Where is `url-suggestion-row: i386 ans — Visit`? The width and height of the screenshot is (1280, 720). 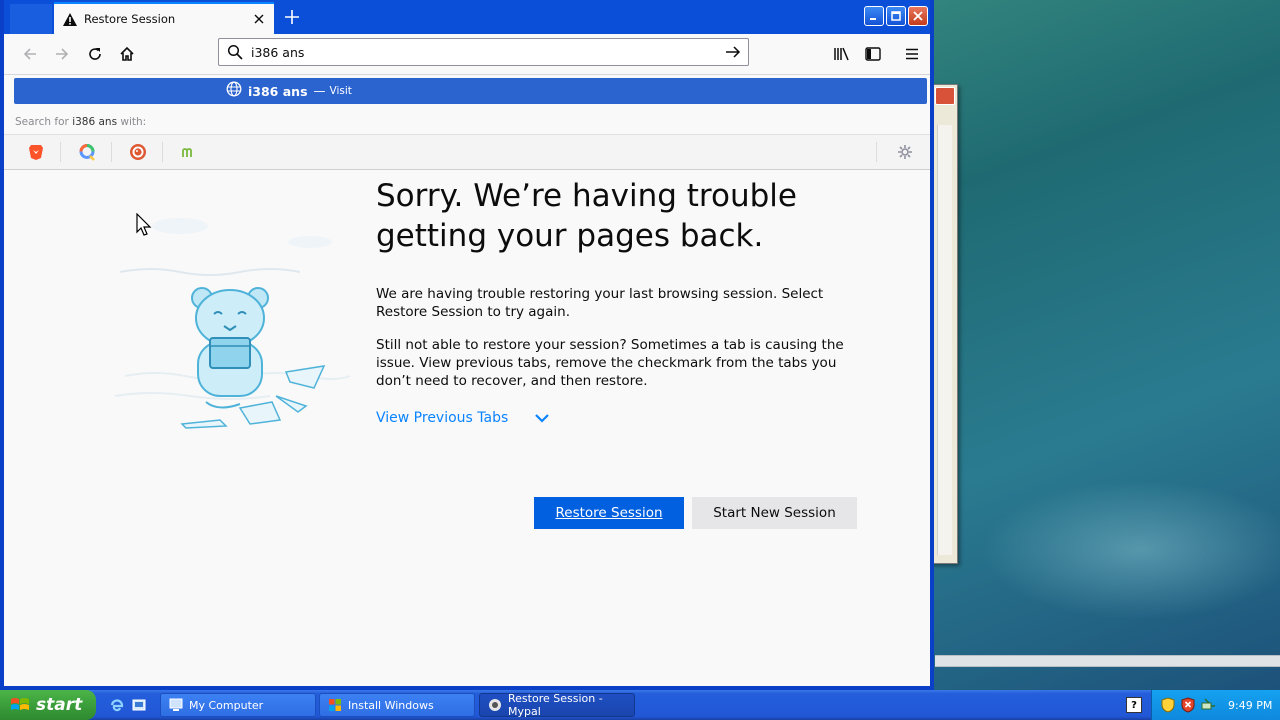
url-suggestion-row: i386 ans — Visit is located at coordinates (470, 91).